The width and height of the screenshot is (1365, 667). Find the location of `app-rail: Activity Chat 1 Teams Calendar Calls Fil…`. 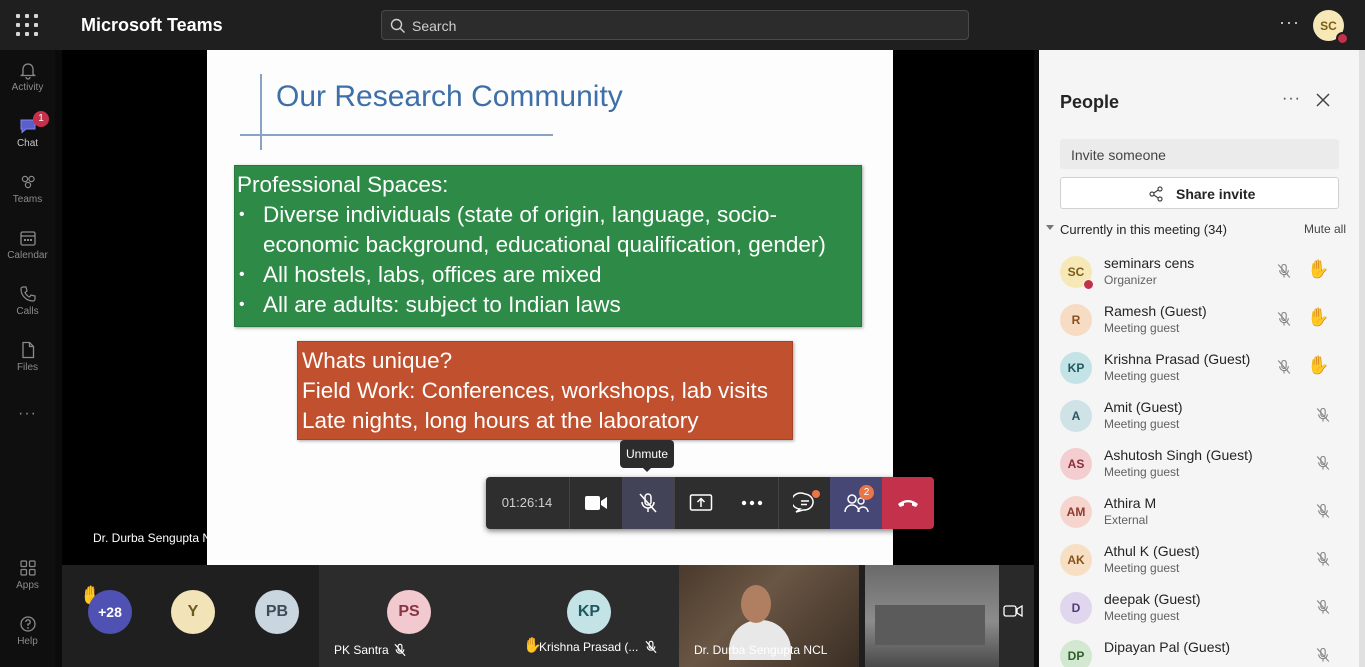

app-rail: Activity Chat 1 Teams Calendar Calls Fil… is located at coordinates (27, 358).